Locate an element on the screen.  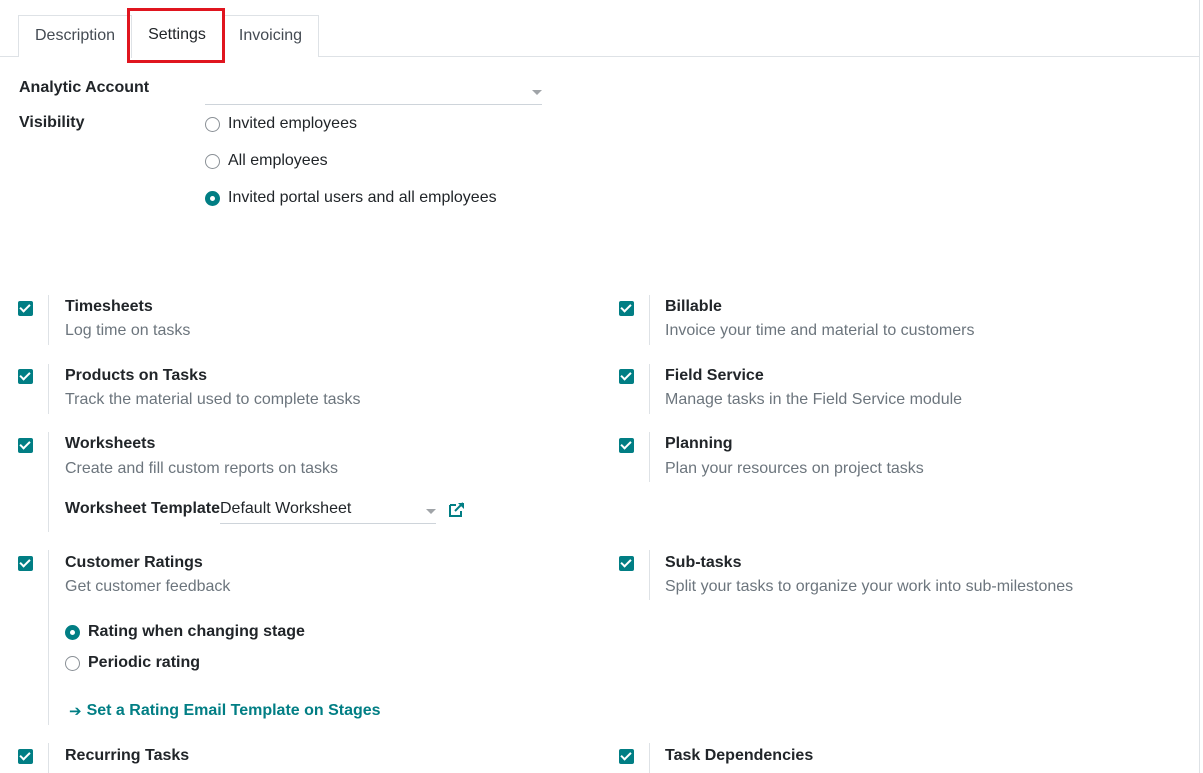
planning-description: Plan your resources on project tasks is located at coordinates (794, 468).